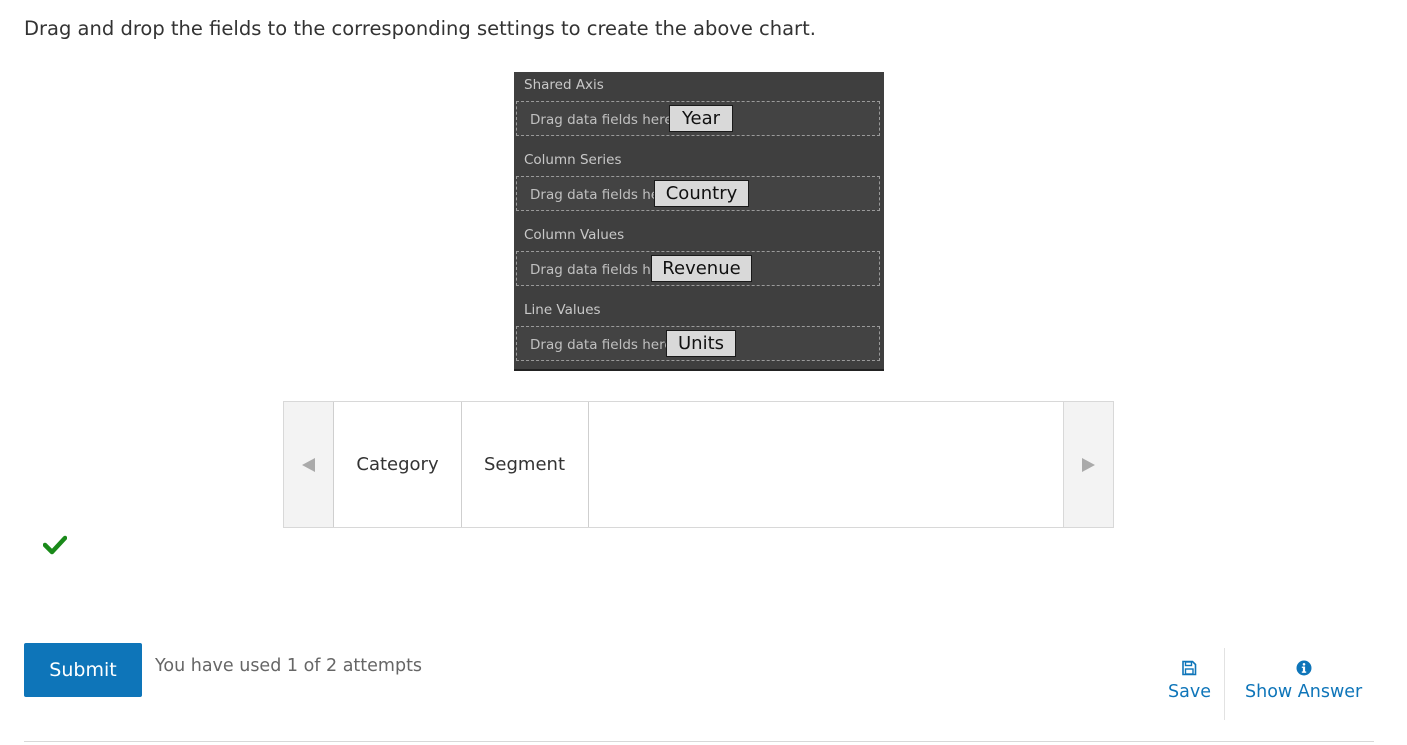 Image resolution: width=1407 pixels, height=745 pixels. I want to click on save-icon, so click(1189, 668).